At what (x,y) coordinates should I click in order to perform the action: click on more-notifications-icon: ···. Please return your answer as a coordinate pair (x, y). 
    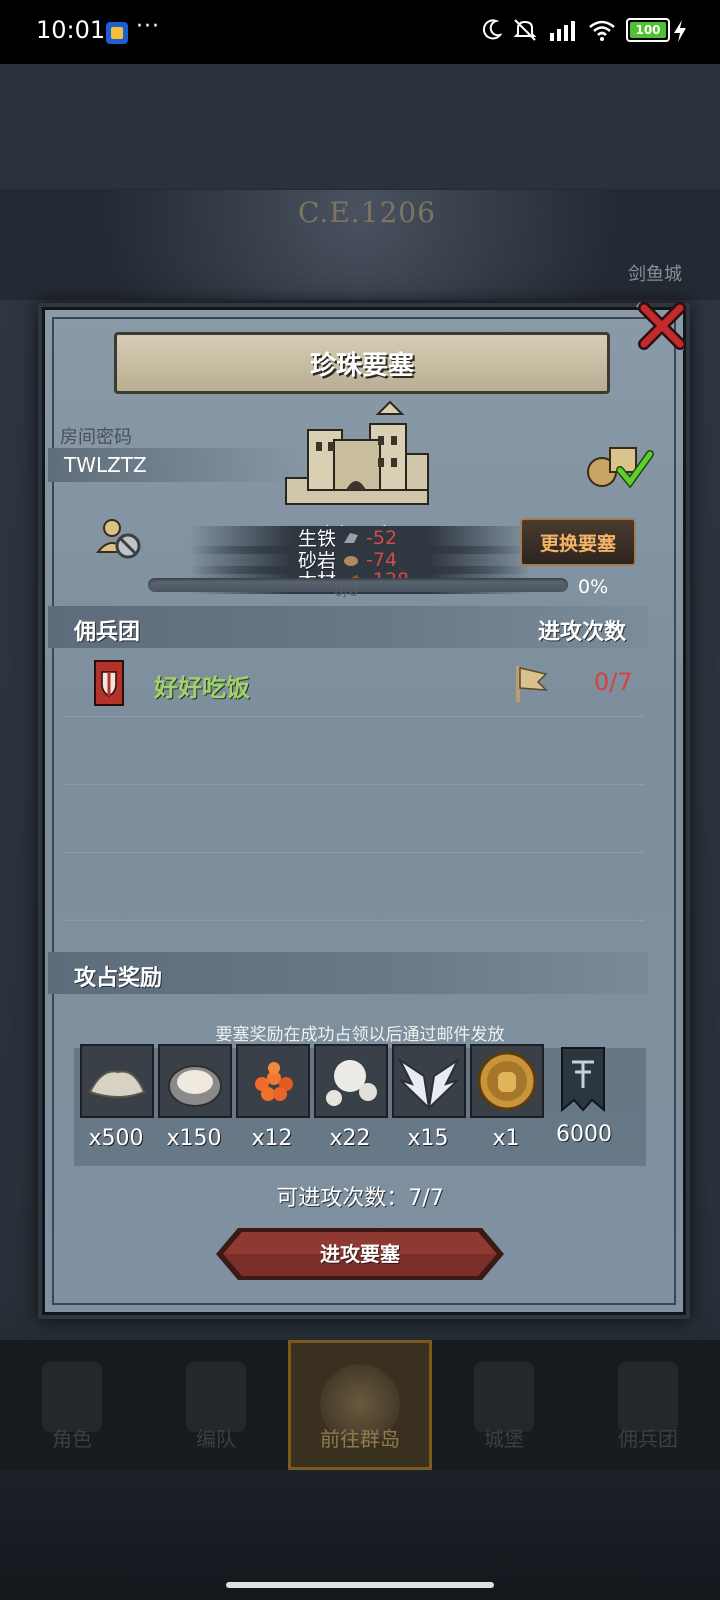
    Looking at the image, I should click on (148, 26).